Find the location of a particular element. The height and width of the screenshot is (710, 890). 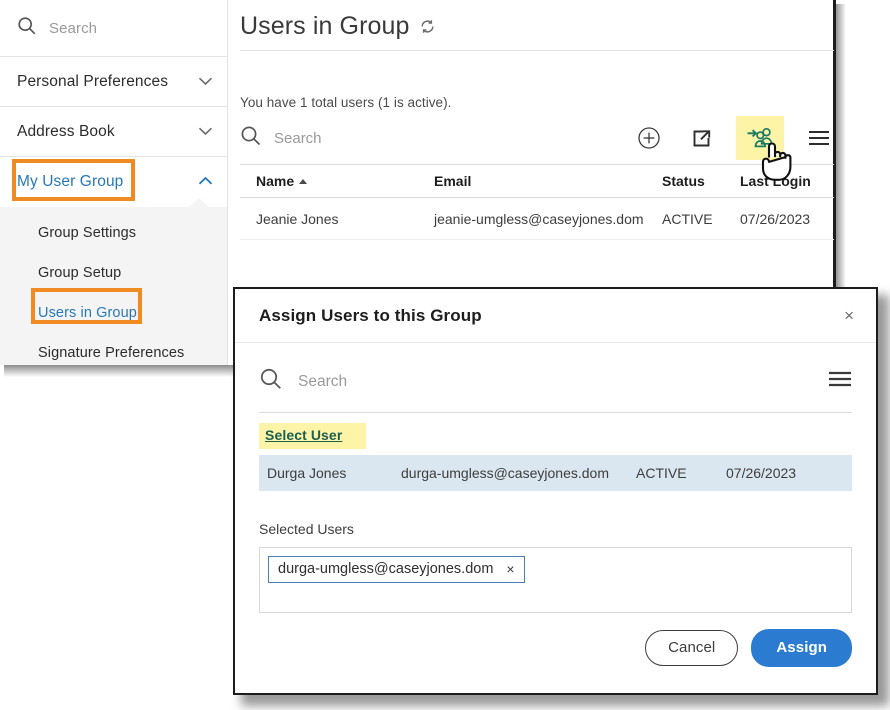

table-toolbar: Search is located at coordinates (538, 138).